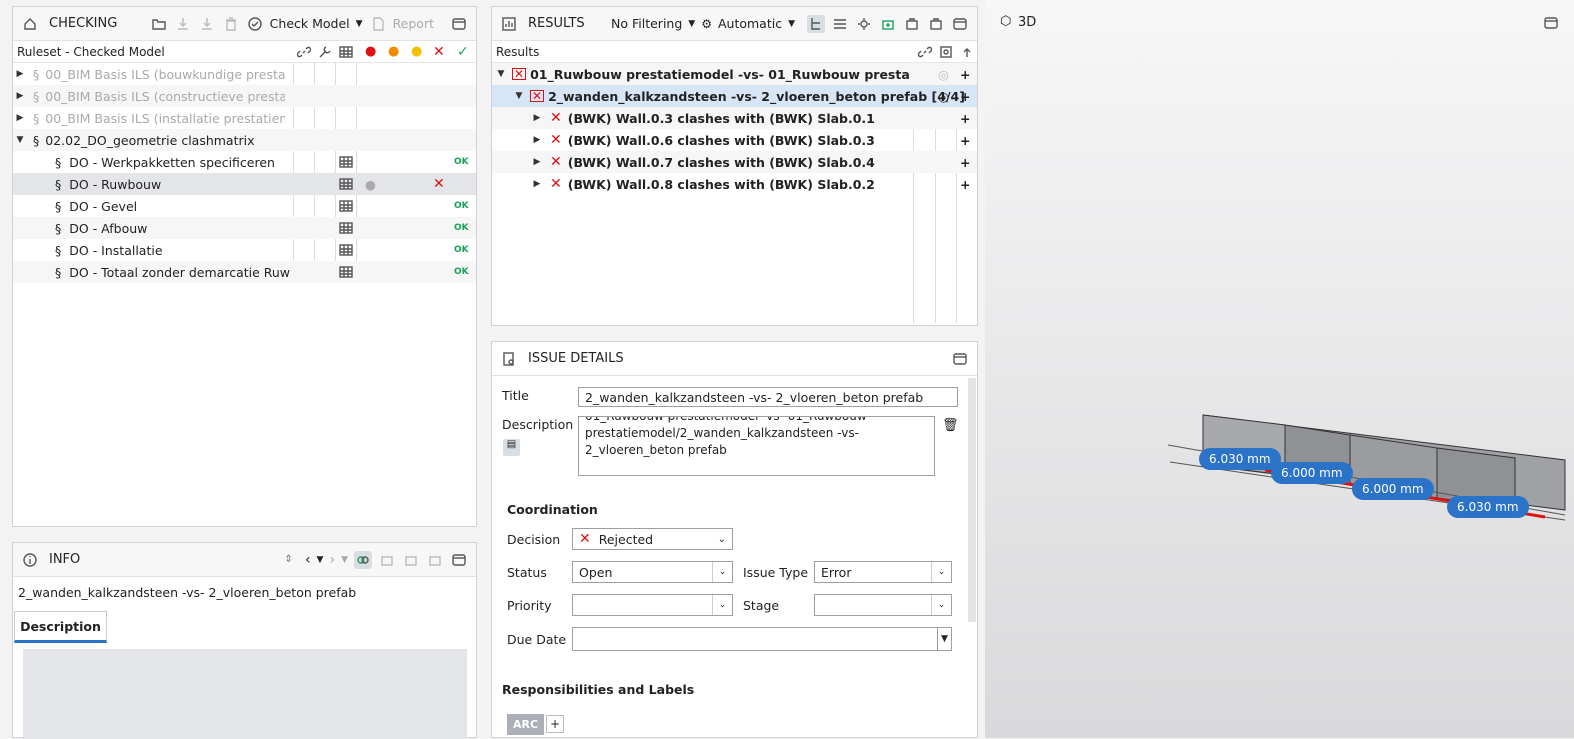 The height and width of the screenshot is (739, 1574). What do you see at coordinates (244, 52) in the screenshot?
I see `ruleset-column-header: Ruleset - Checked Model ● ● ● ✕ ✓` at bounding box center [244, 52].